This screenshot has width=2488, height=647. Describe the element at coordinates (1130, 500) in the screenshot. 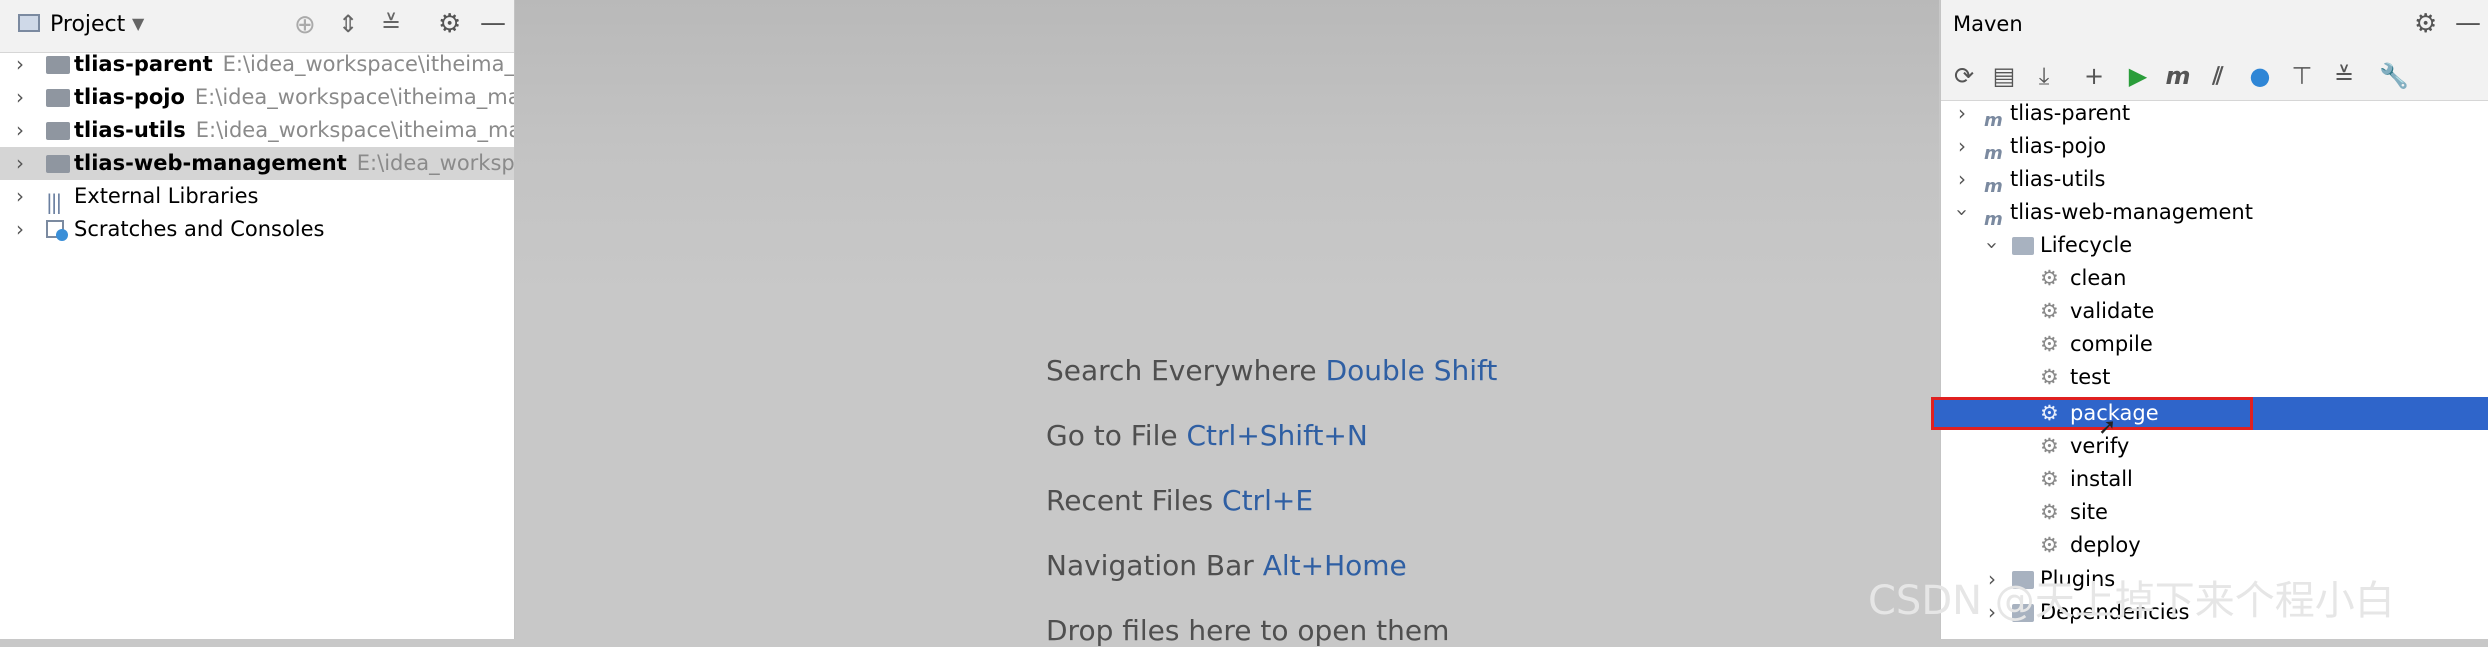

I see `hint-label: Recent Files` at that location.